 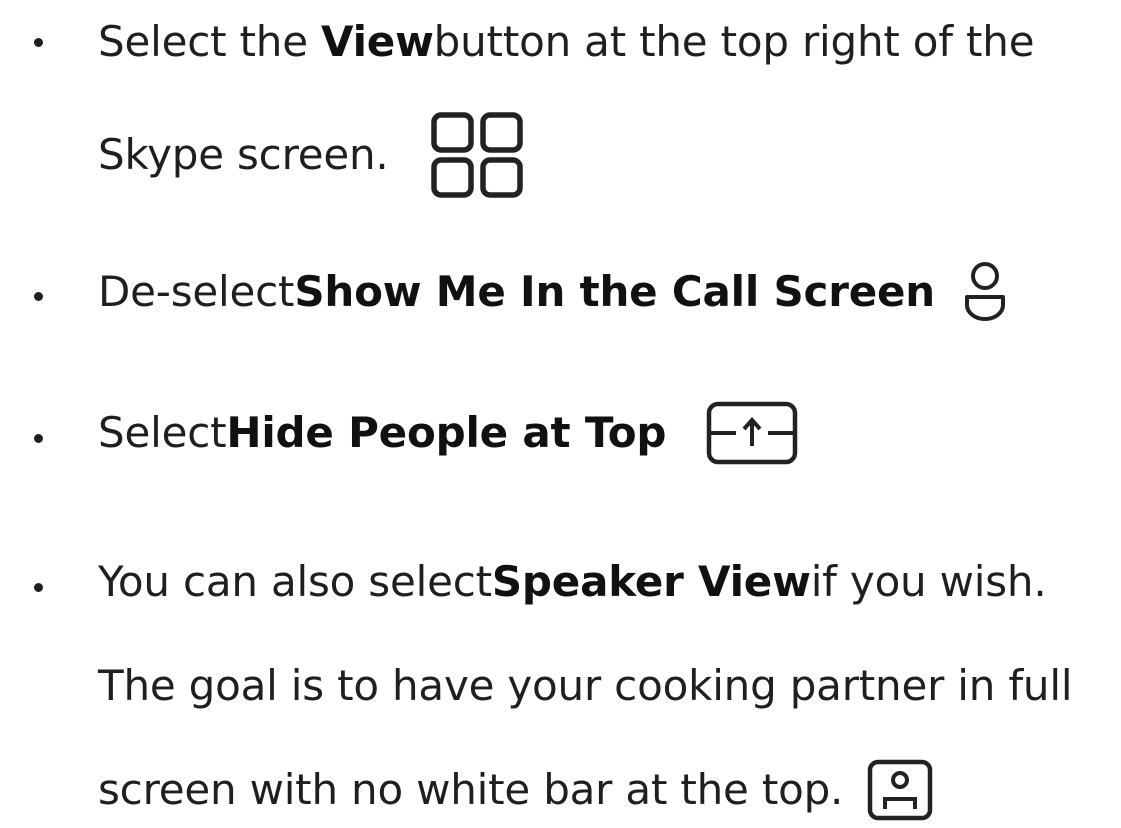 I want to click on grid-view-icon, so click(x=476, y=155).